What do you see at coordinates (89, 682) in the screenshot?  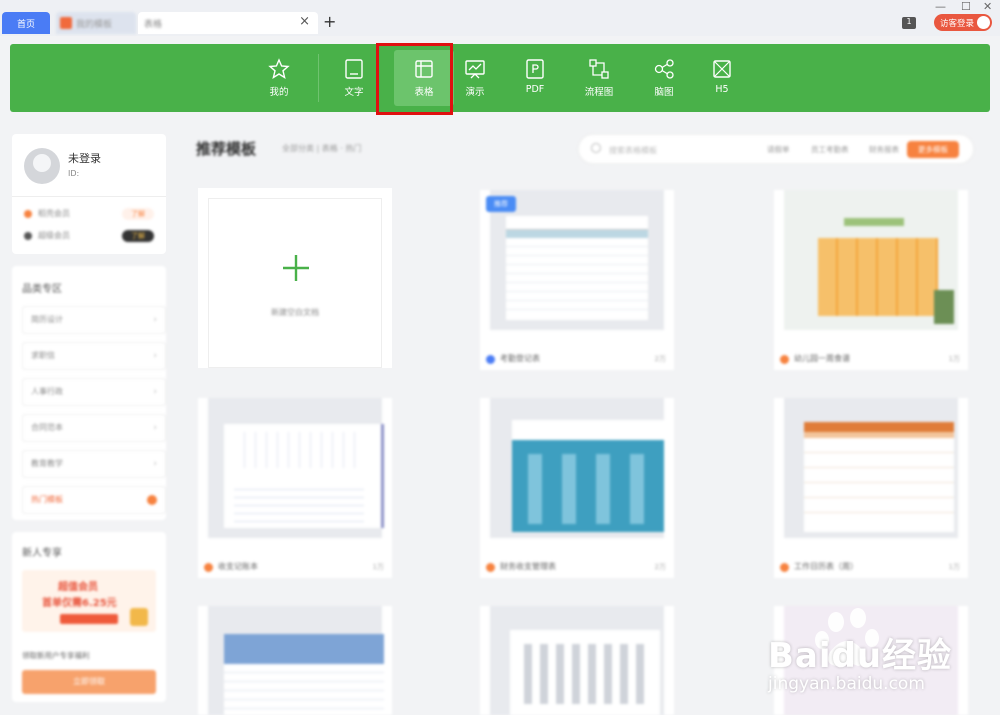 I see `promo-claim-button: 立即领取` at bounding box center [89, 682].